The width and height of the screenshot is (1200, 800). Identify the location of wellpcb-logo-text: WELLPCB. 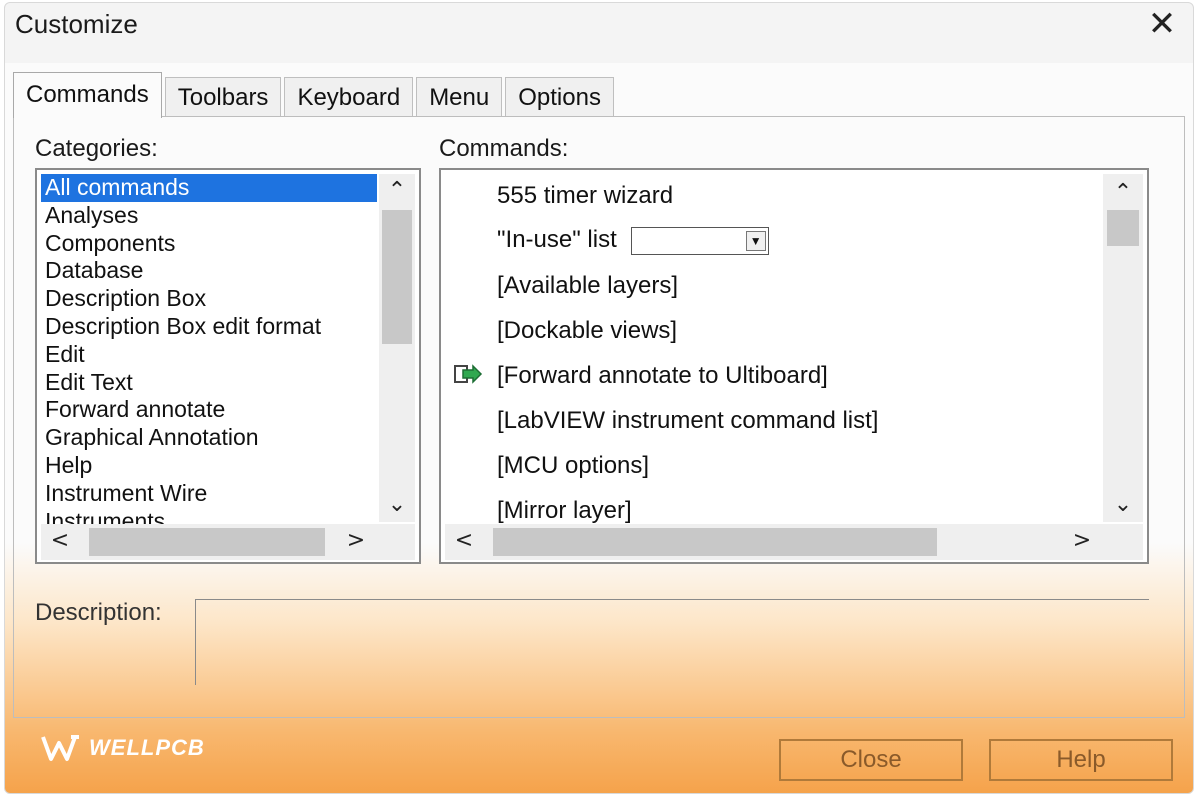
(147, 747).